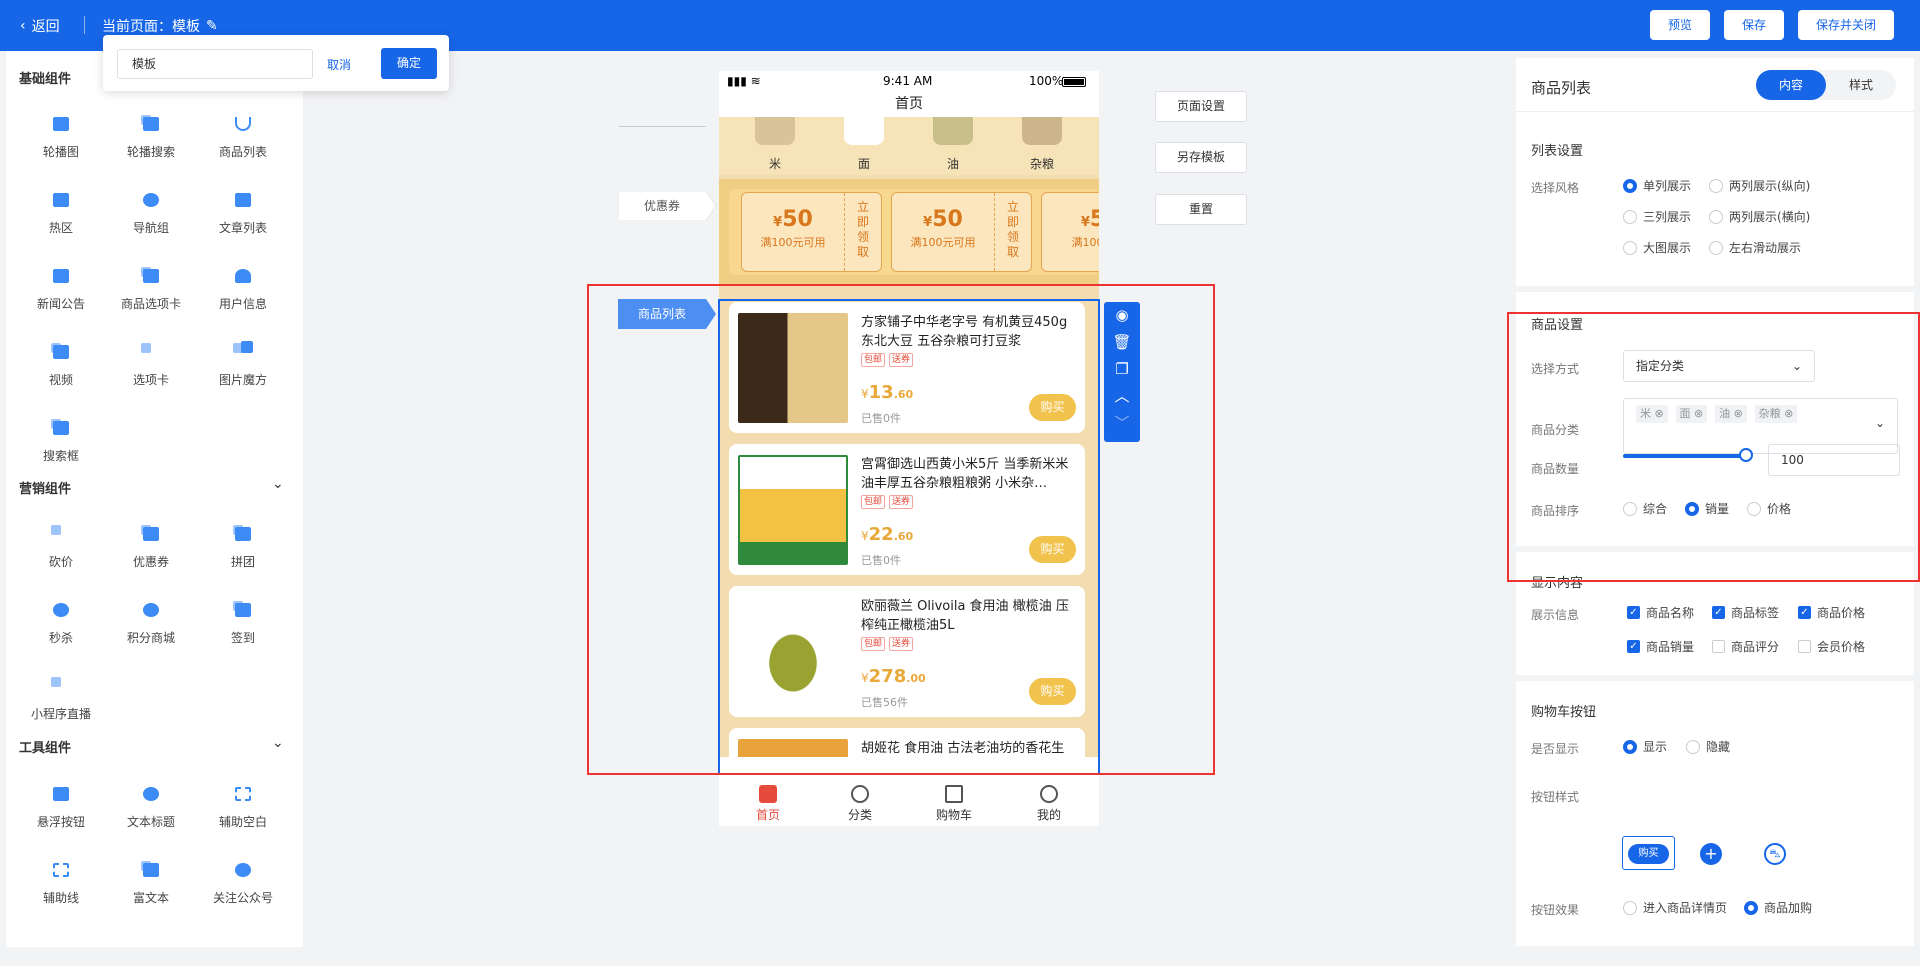  What do you see at coordinates (1122, 315) in the screenshot?
I see `eye-icon: ◉` at bounding box center [1122, 315].